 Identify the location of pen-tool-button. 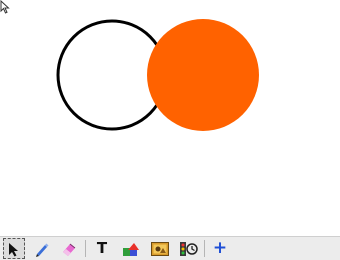
(42, 248).